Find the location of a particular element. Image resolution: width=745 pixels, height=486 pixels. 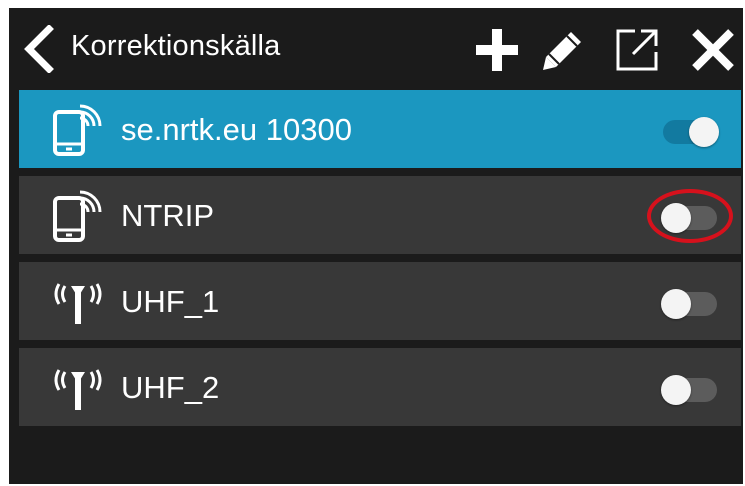

edit-button is located at coordinates (563, 50).